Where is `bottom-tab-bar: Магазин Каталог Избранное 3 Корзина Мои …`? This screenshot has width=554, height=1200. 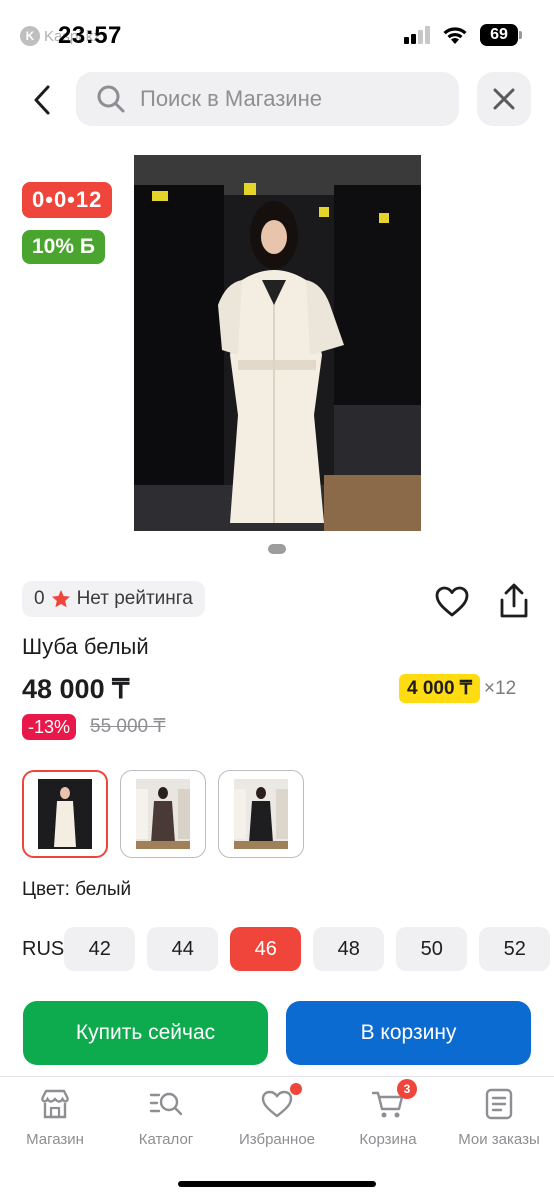 bottom-tab-bar: Магазин Каталог Избранное 3 Корзина Мои … is located at coordinates (277, 1138).